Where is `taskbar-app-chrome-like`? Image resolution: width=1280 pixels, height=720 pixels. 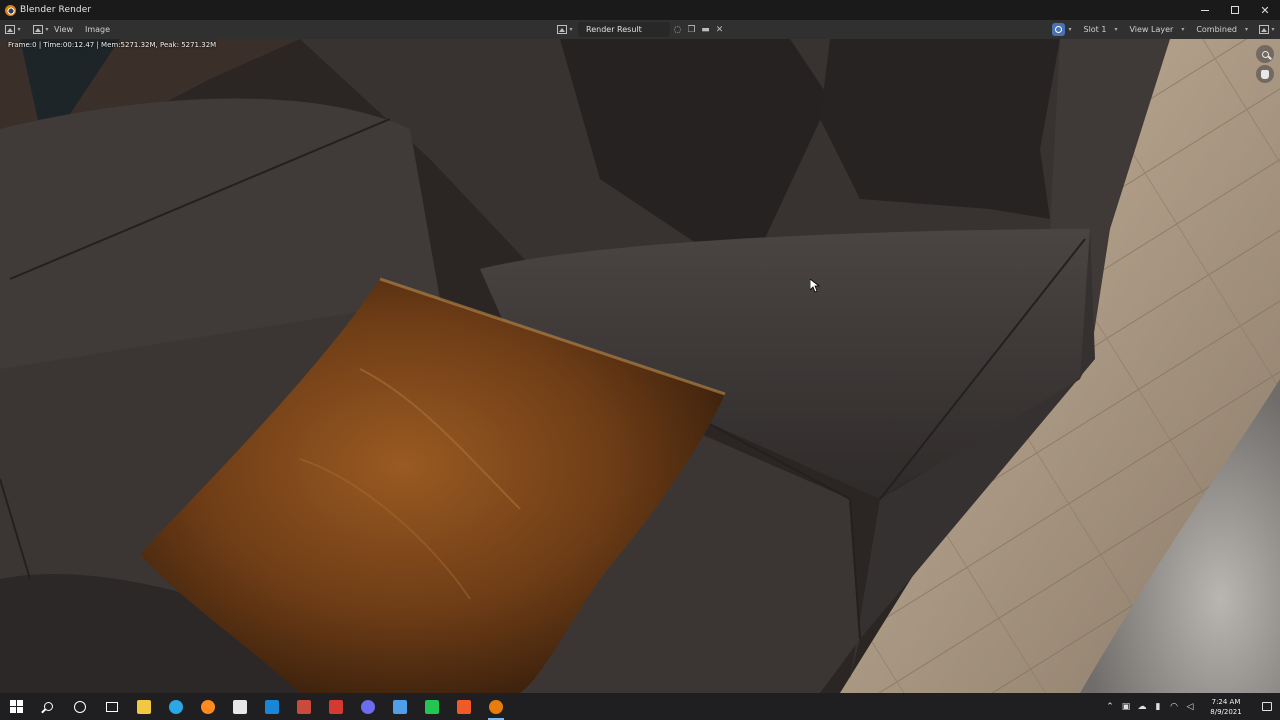 taskbar-app-chrome-like is located at coordinates (368, 706).